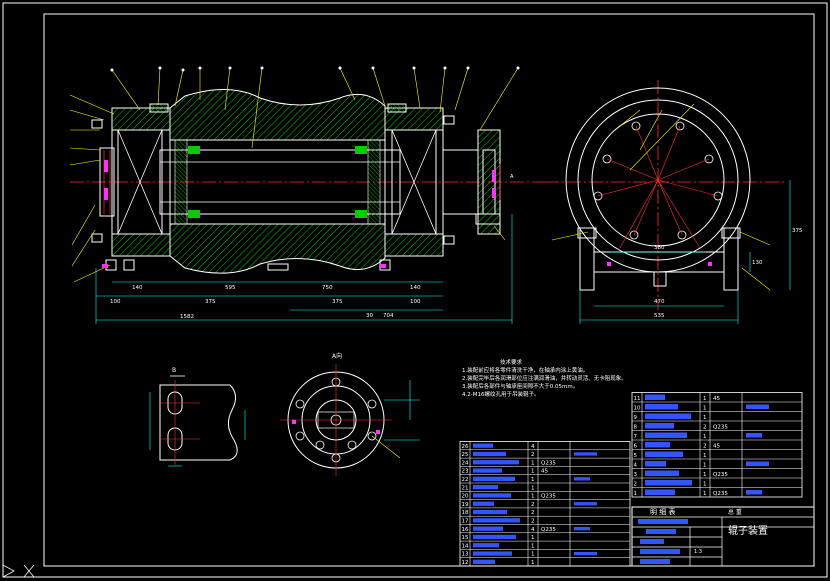 This screenshot has height=581, width=830. What do you see at coordinates (465, 488) in the screenshot?
I see `bom-row-no: 21` at bounding box center [465, 488].